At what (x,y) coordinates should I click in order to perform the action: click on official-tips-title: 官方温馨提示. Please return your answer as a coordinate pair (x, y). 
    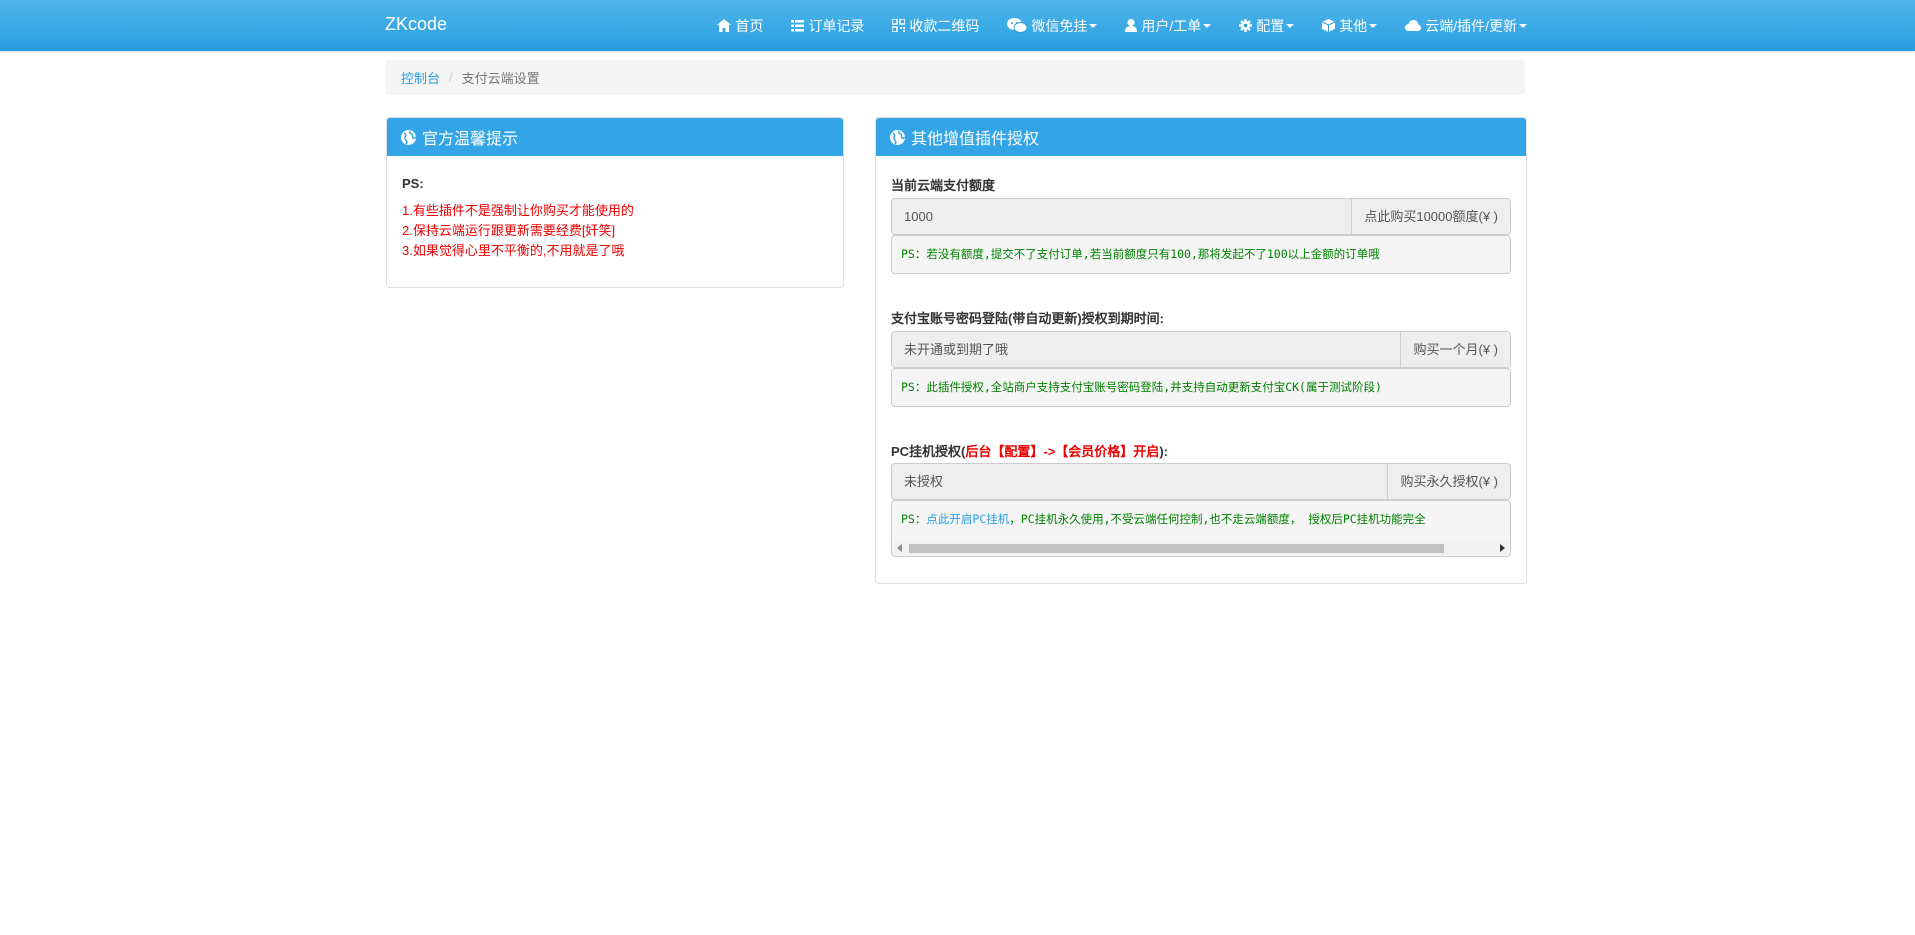
    Looking at the image, I should click on (470, 139).